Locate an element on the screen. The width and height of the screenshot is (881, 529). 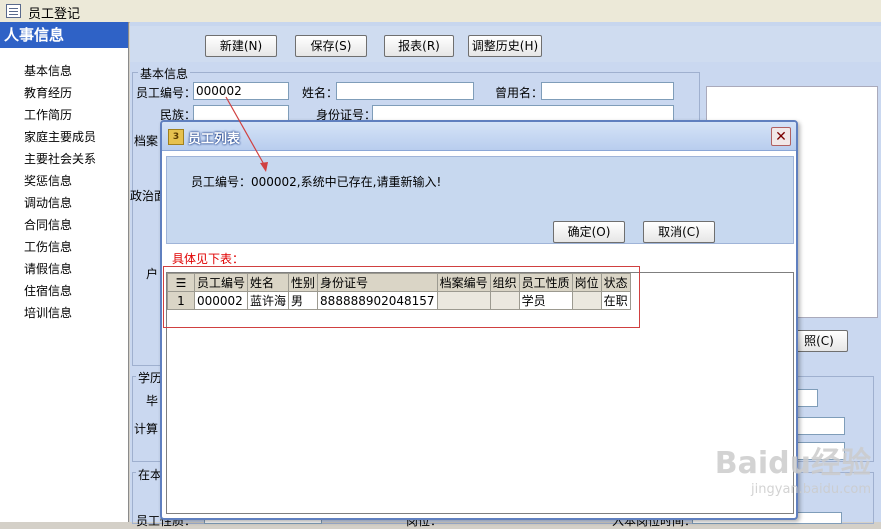
sidebar-item-rewards: 奖惩信息 is located at coordinates (48, 180).